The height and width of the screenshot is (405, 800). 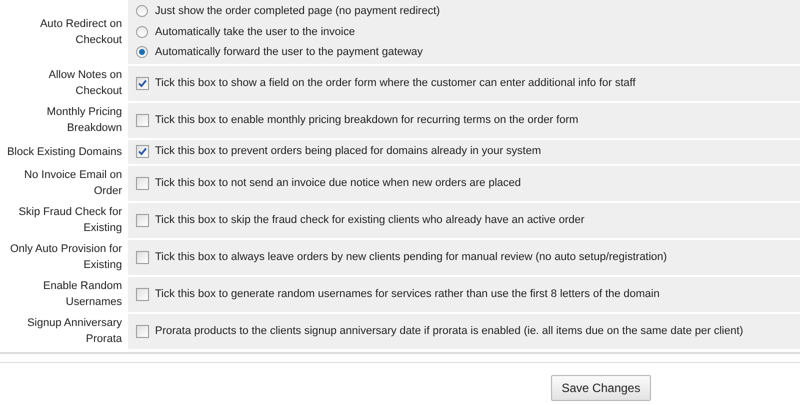 What do you see at coordinates (72, 183) in the screenshot?
I see `setting-label: No Invoice Email on Order` at bounding box center [72, 183].